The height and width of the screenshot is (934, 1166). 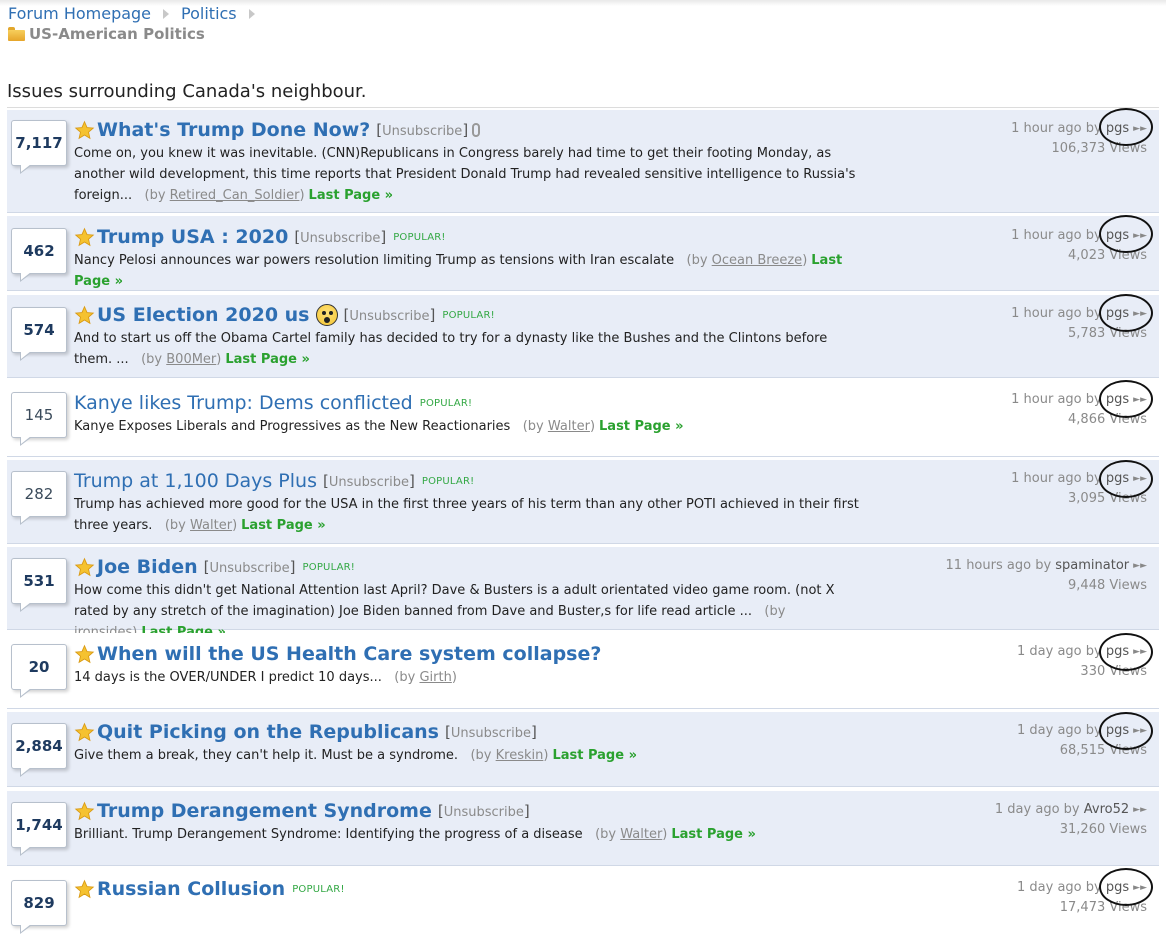 What do you see at coordinates (476, 130) in the screenshot?
I see `paperclip-icon` at bounding box center [476, 130].